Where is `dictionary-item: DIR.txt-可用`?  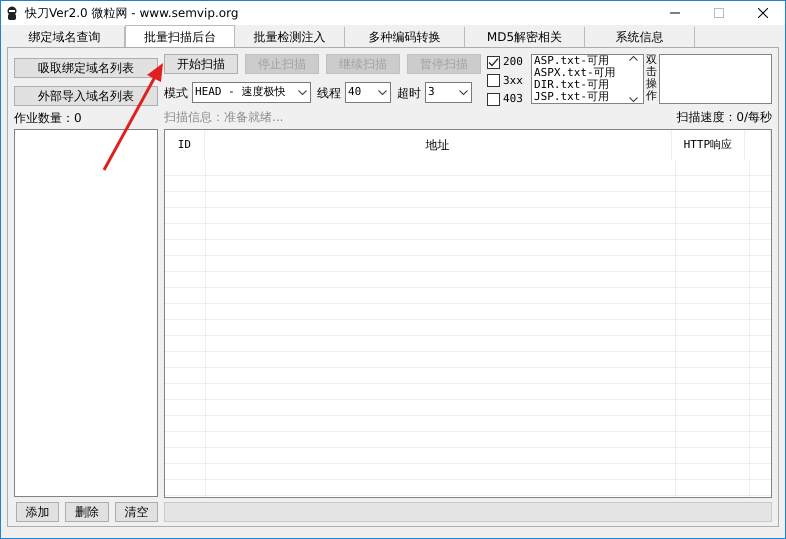
dictionary-item: DIR.txt-可用 is located at coordinates (580, 85).